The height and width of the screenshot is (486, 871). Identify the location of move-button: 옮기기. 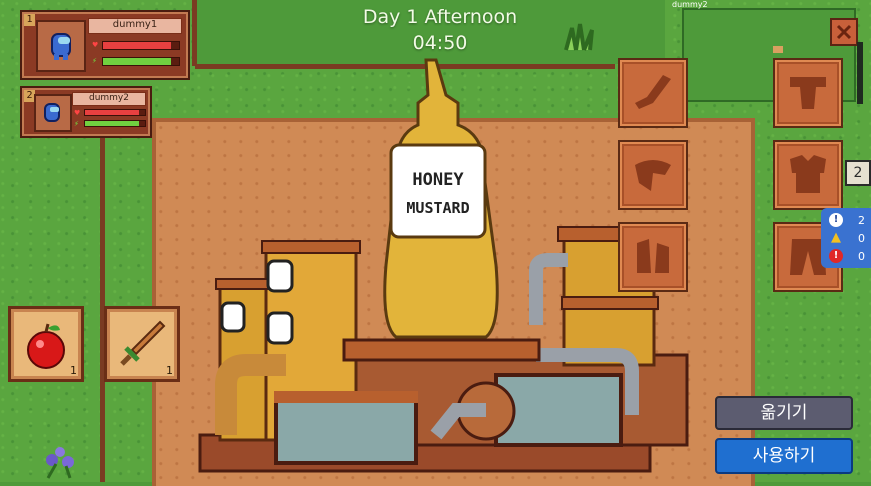
(784, 413).